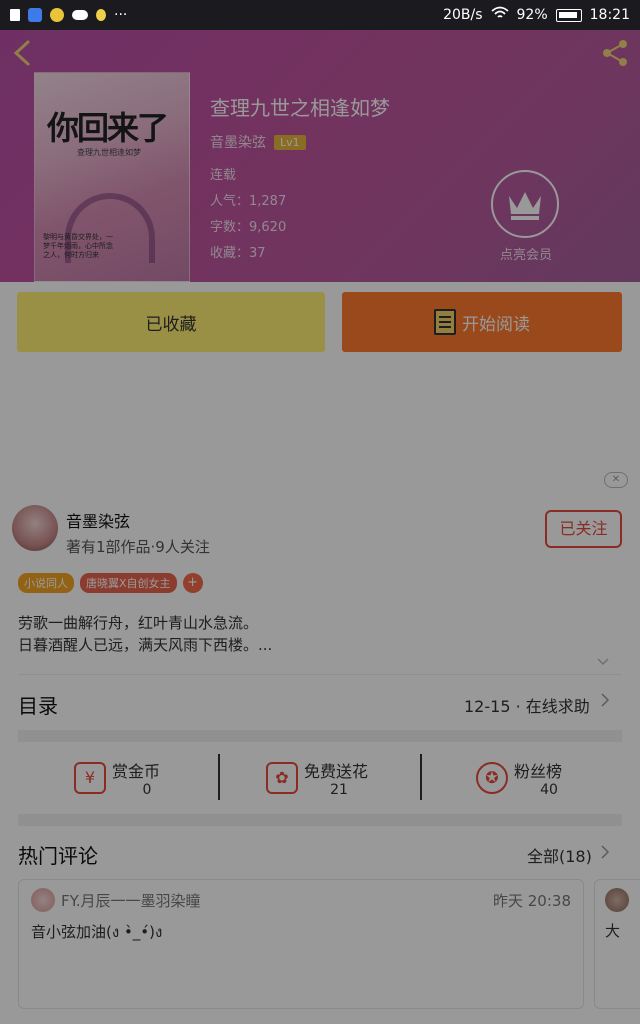 This screenshot has width=640, height=1024. Describe the element at coordinates (525, 255) in the screenshot. I see `vip-label: 点亮会员` at that location.